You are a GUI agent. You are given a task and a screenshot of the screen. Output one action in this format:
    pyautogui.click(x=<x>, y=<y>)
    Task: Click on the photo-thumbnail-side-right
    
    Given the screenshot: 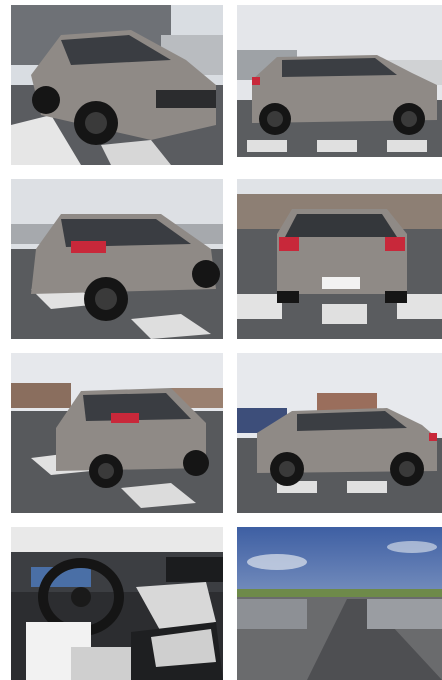 What is the action you would take?
    pyautogui.click(x=339, y=81)
    